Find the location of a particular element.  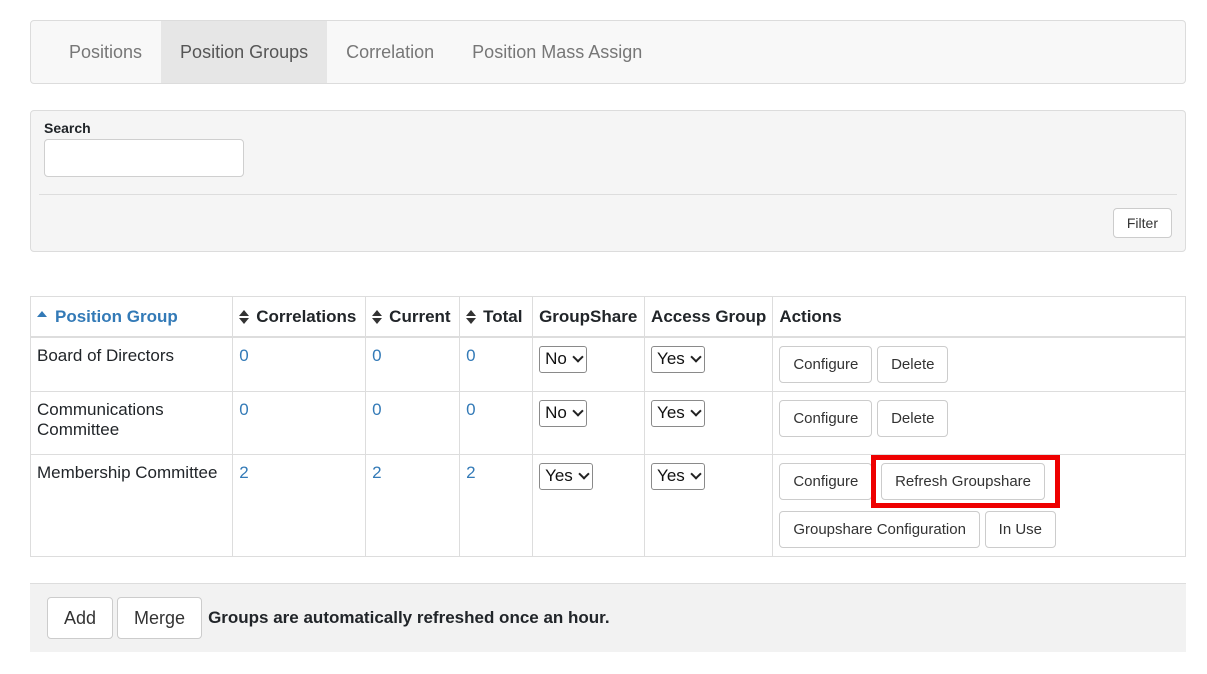

groupshare-configuration-button: Groupshare Configuration is located at coordinates (879, 529).